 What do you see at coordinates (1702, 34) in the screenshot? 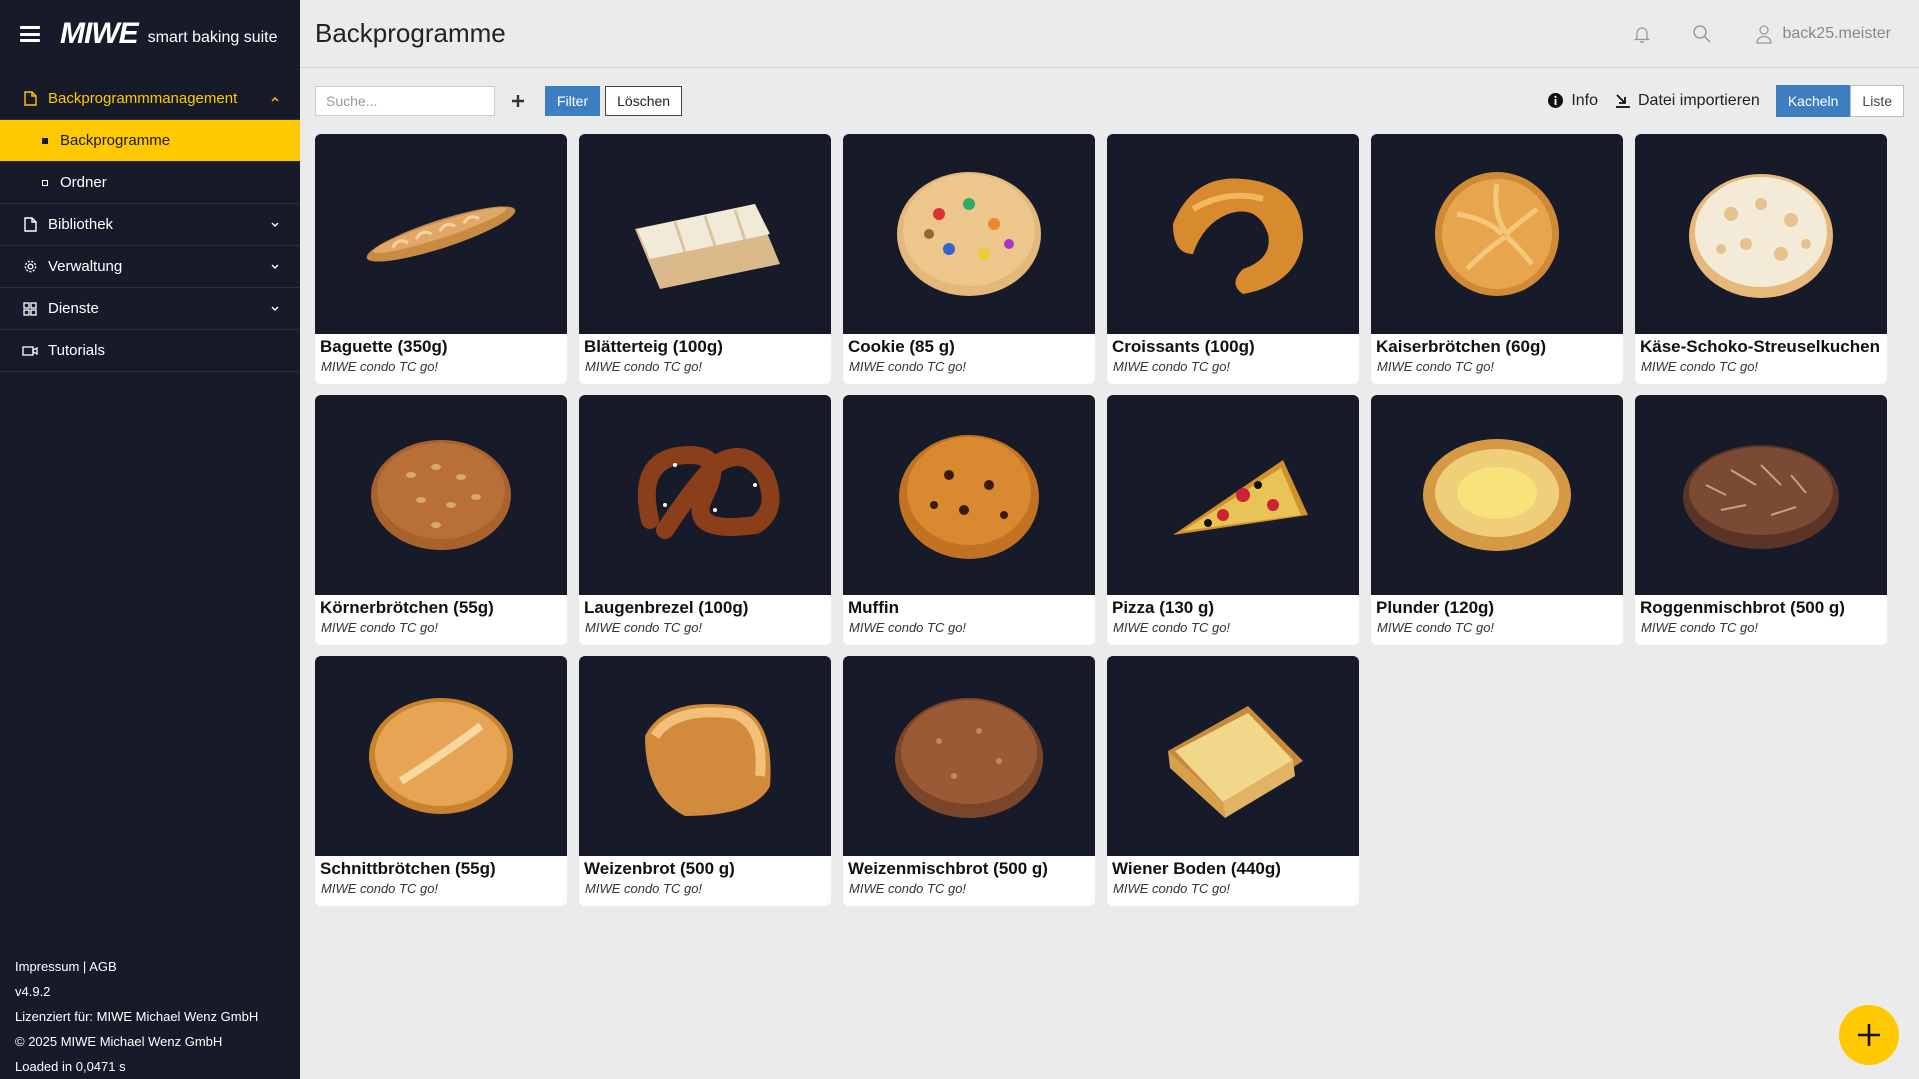
I see `search-icon` at bounding box center [1702, 34].